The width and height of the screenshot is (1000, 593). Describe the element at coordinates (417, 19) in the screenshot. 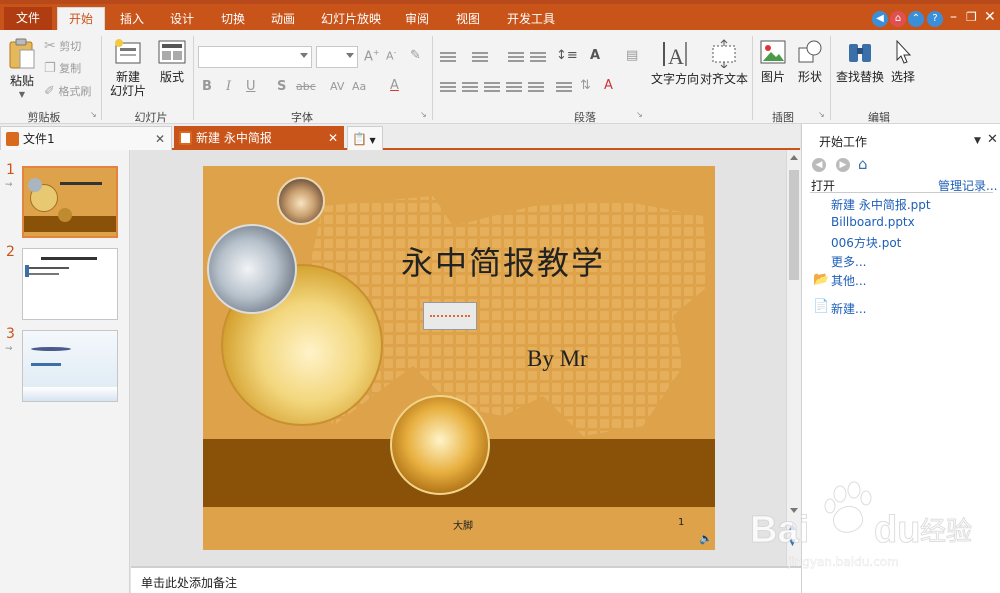

I see `tab-review: 审阅` at that location.